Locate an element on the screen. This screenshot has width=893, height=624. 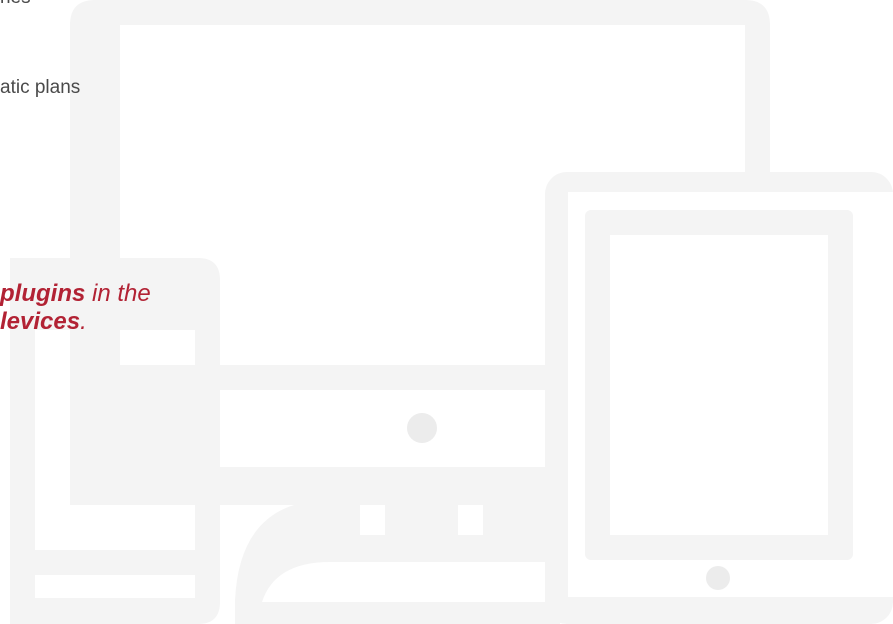
tagline-highlight-devices: levices is located at coordinates (40, 321).